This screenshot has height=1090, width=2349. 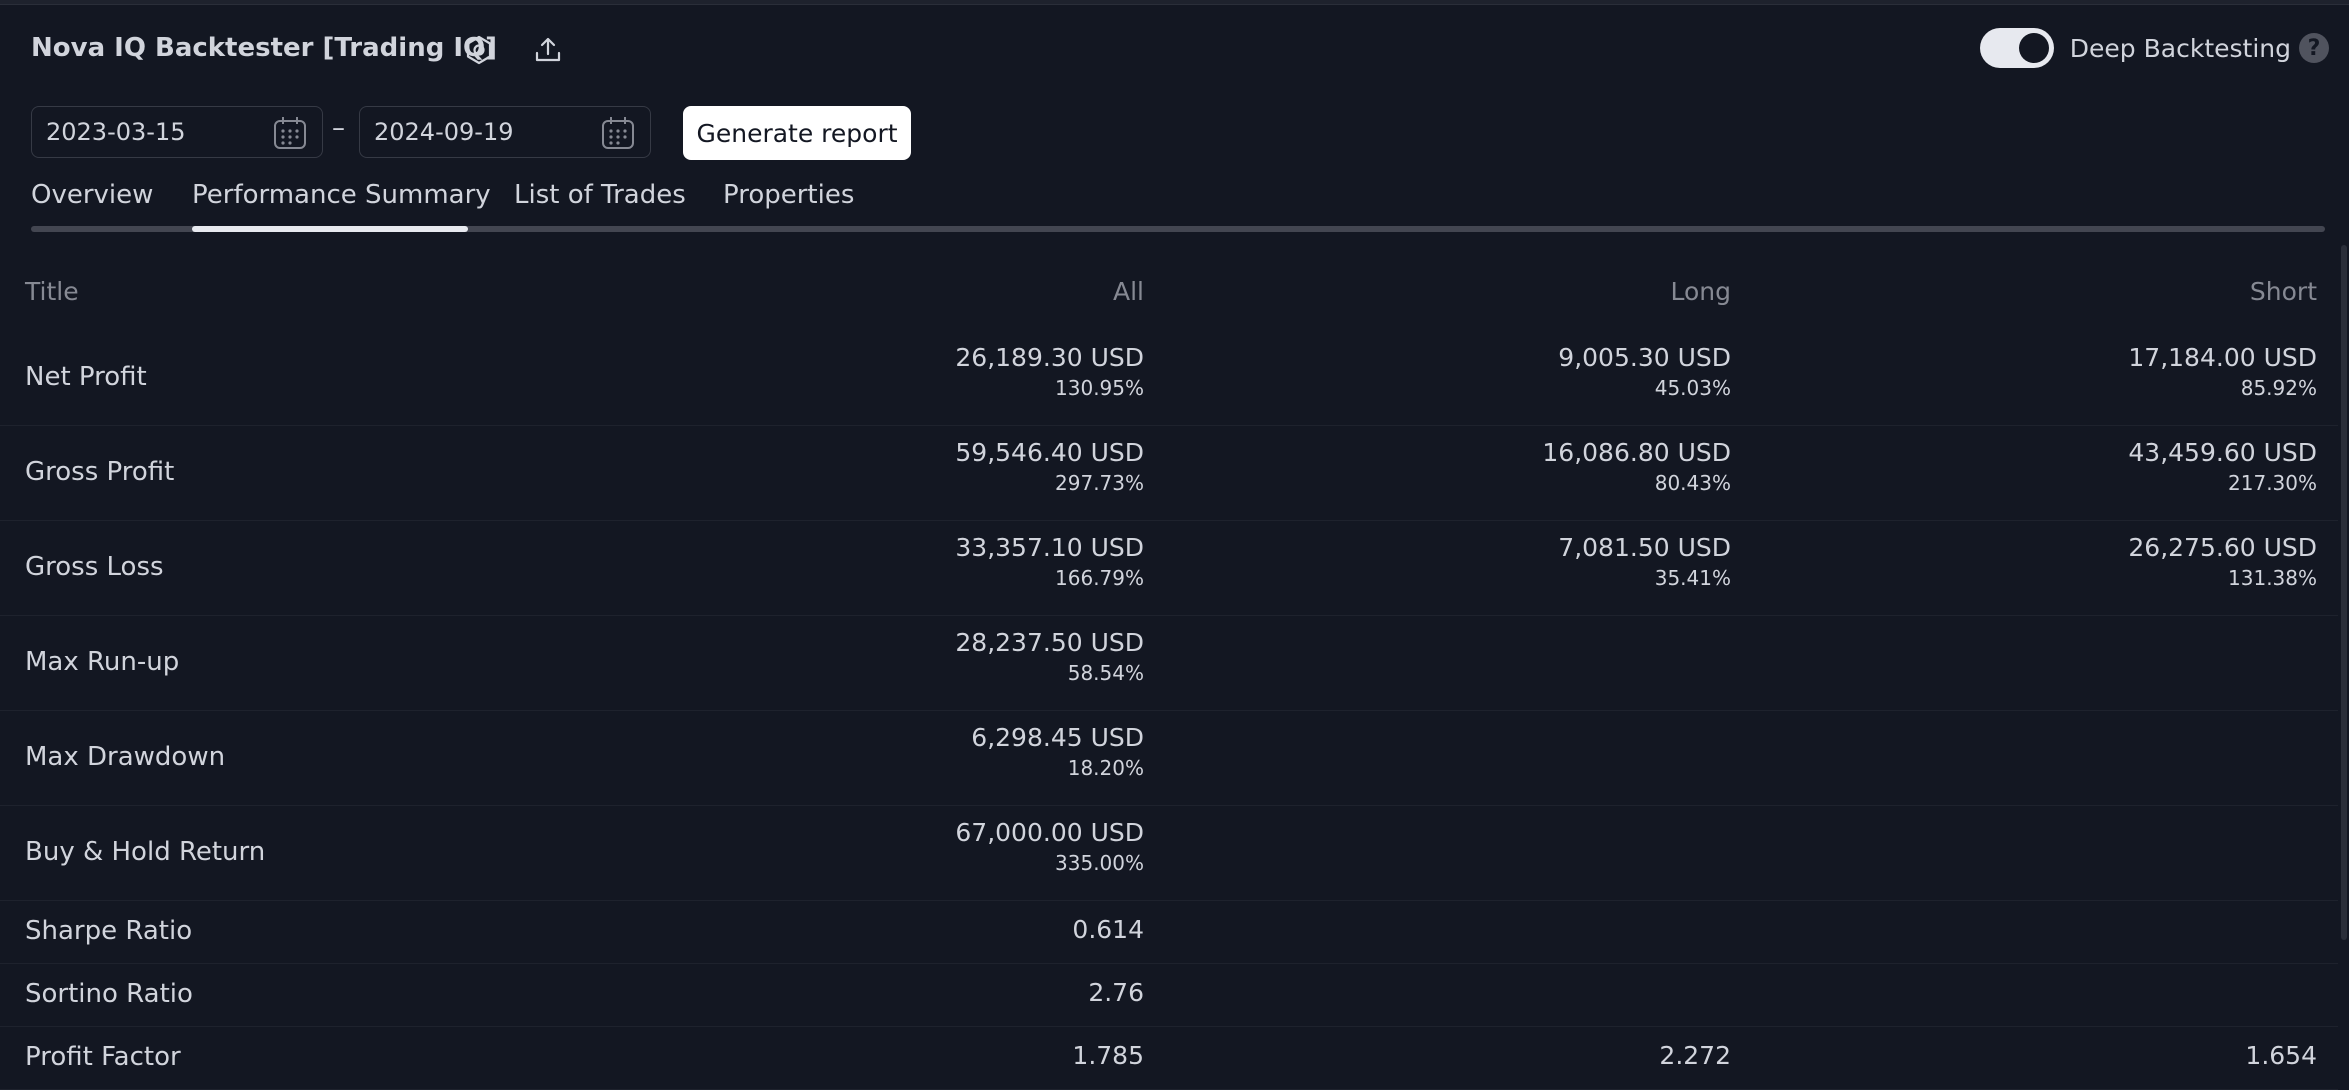 I want to click on cell-short: 1.654, so click(x=2281, y=1055).